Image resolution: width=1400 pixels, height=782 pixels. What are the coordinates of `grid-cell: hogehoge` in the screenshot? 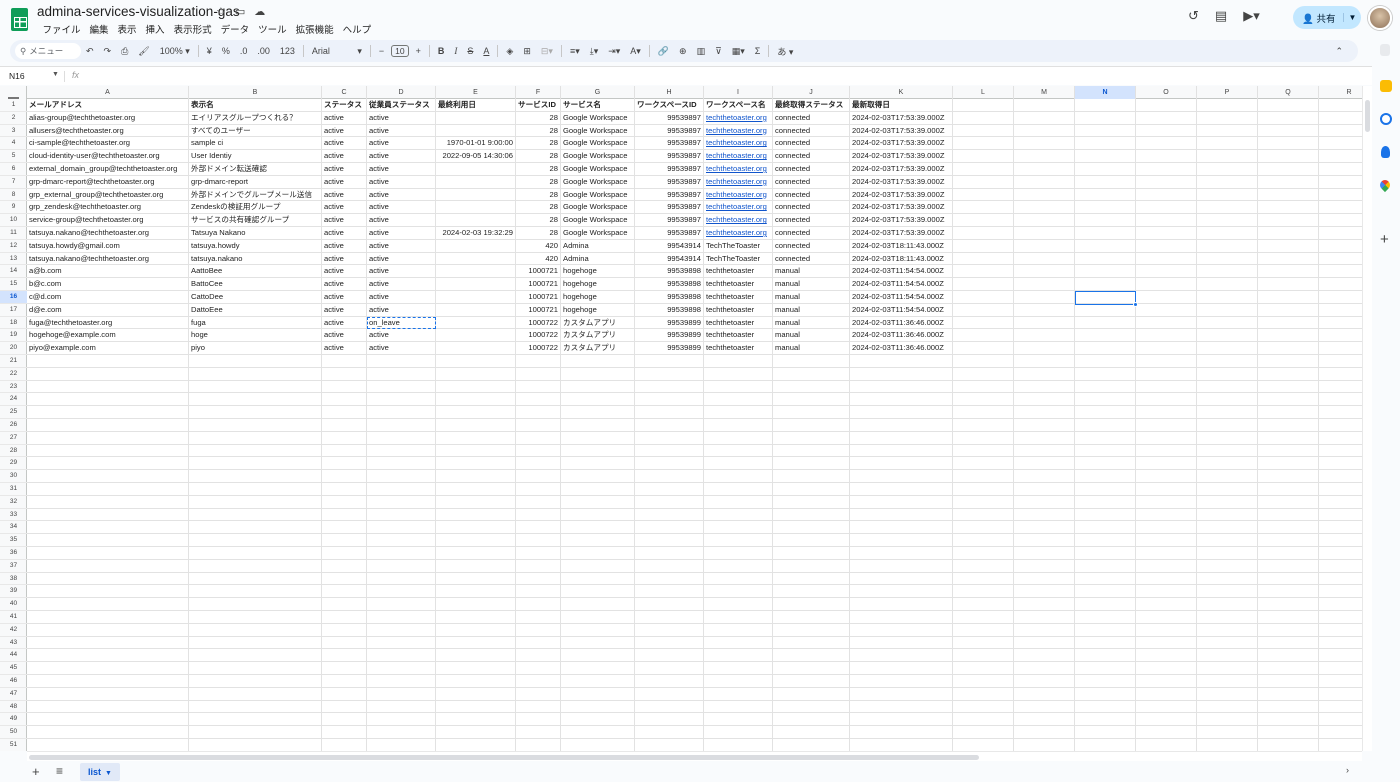 It's located at (598, 297).